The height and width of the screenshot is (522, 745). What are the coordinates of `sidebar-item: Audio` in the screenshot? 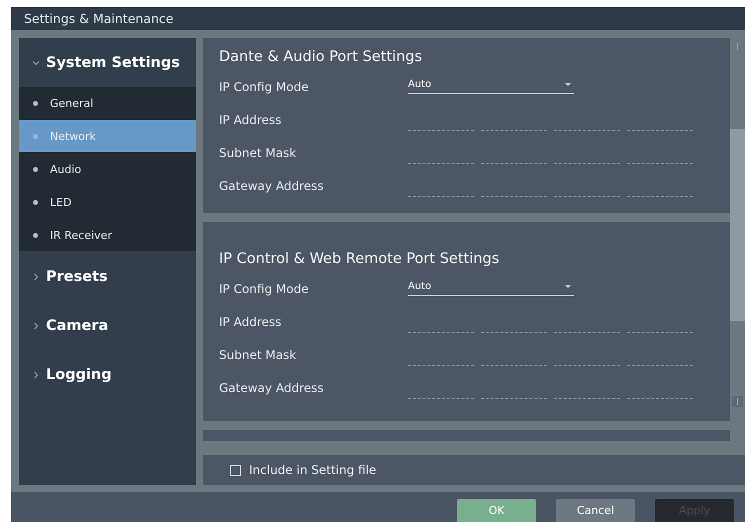 It's located at (107, 169).